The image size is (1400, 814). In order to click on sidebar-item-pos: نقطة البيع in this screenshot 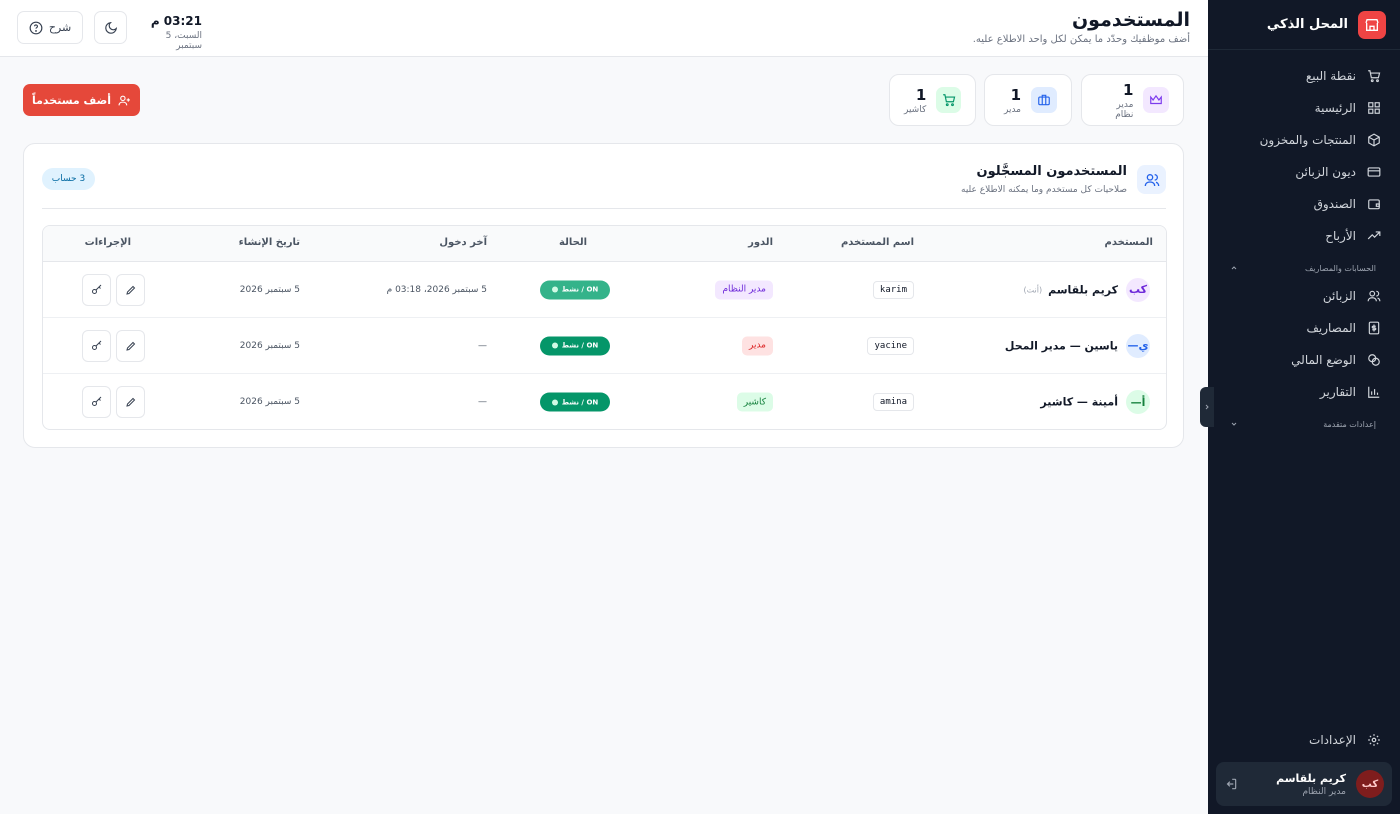, I will do `click(1304, 76)`.